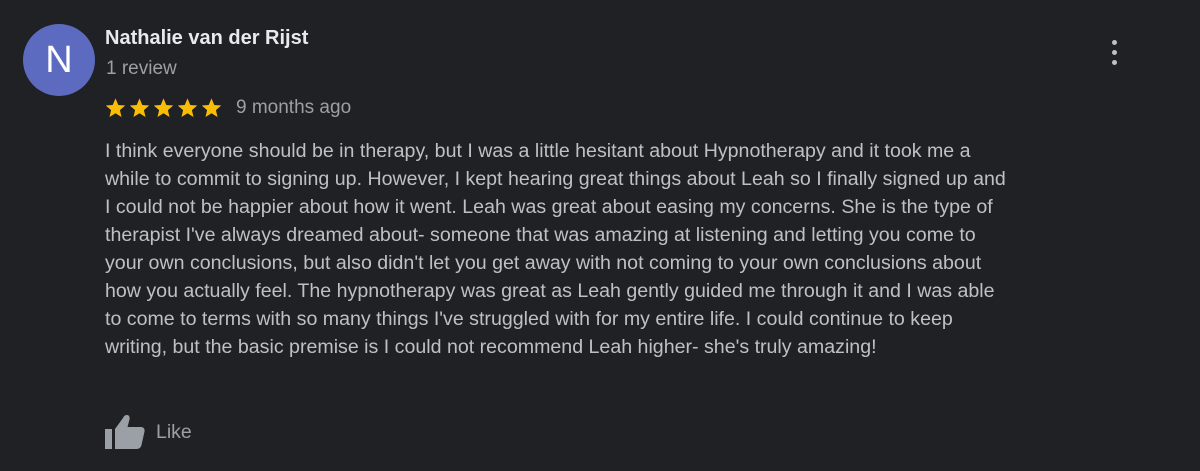 This screenshot has height=471, width=1200. What do you see at coordinates (125, 432) in the screenshot?
I see `thumbs-up-icon` at bounding box center [125, 432].